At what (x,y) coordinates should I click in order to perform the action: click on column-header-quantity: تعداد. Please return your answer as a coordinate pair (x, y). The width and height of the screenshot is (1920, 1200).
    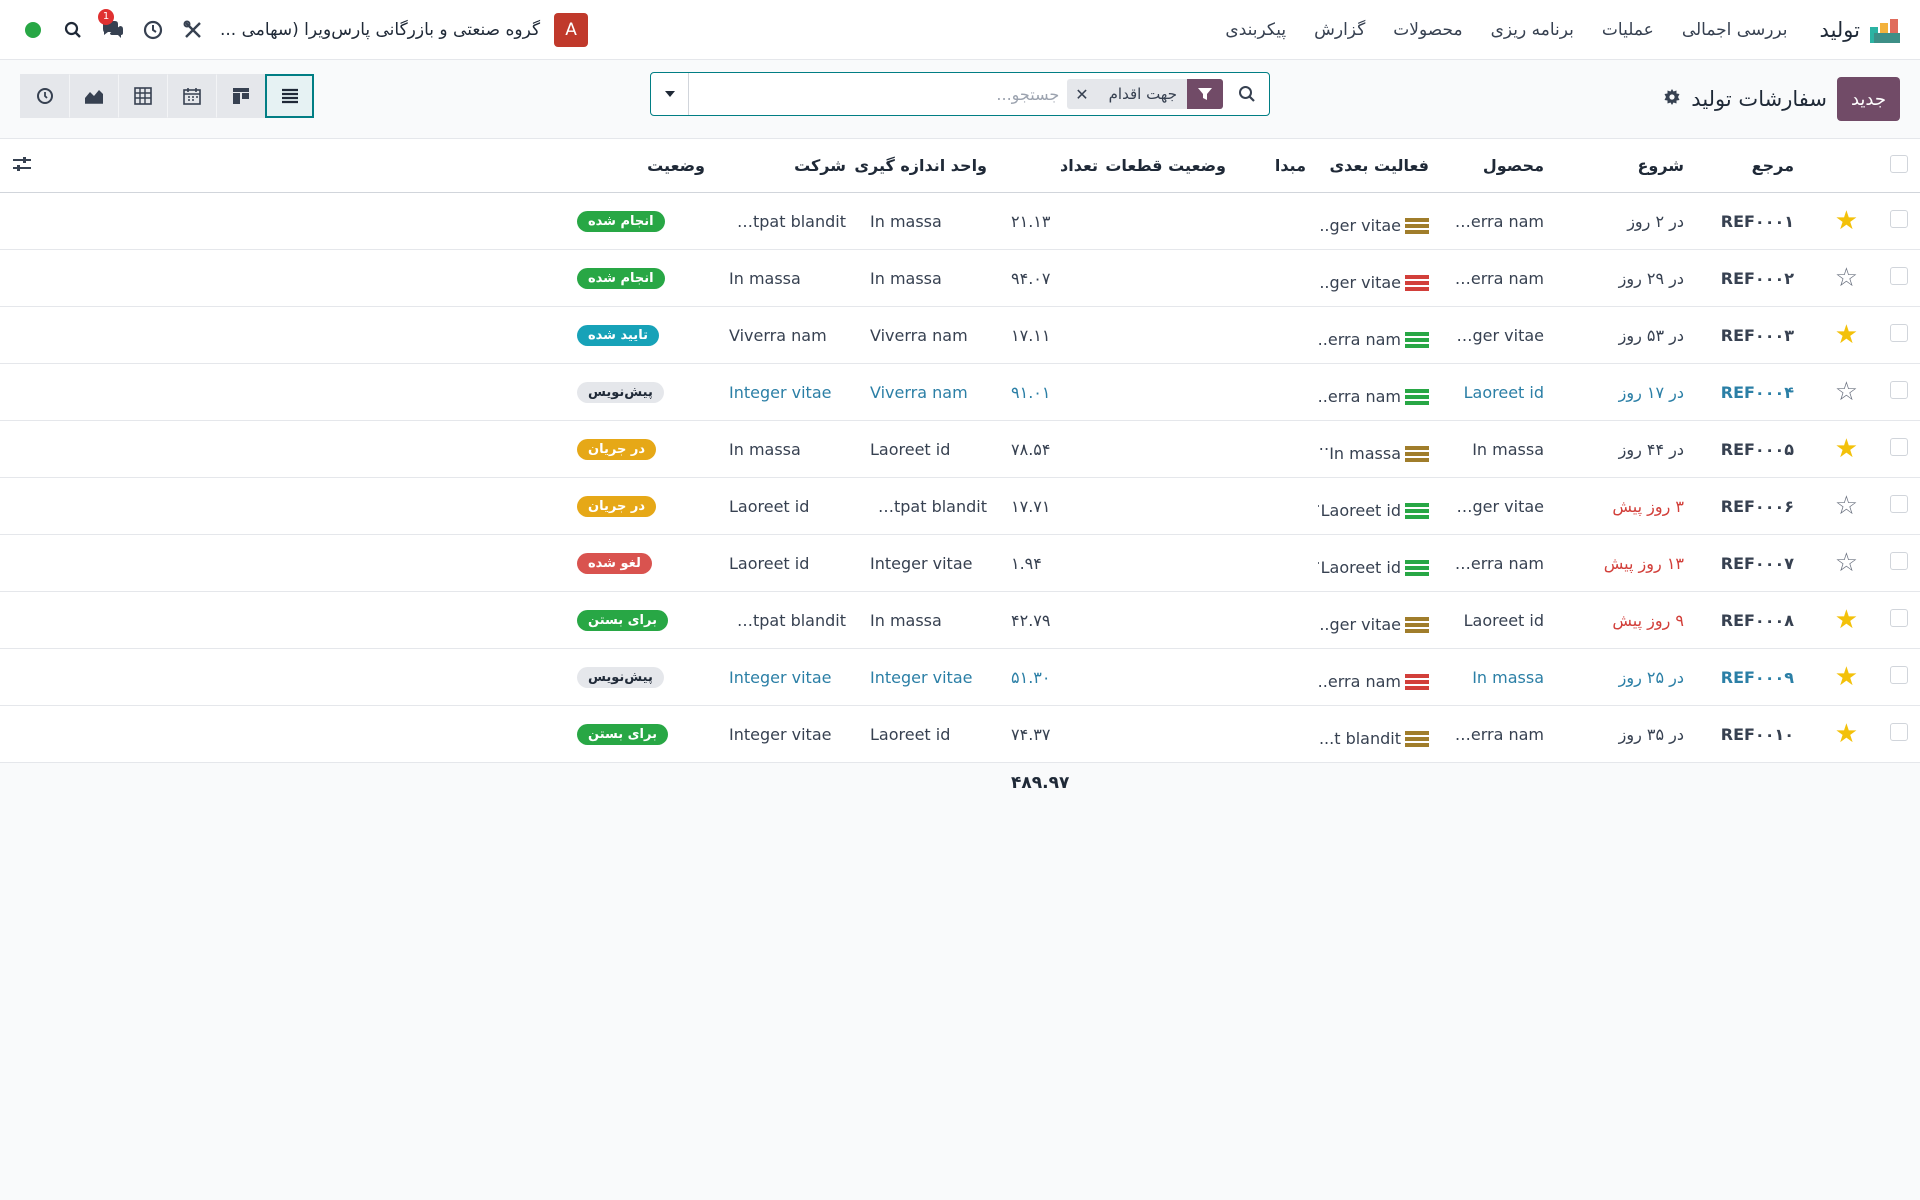
    Looking at the image, I should click on (1054, 166).